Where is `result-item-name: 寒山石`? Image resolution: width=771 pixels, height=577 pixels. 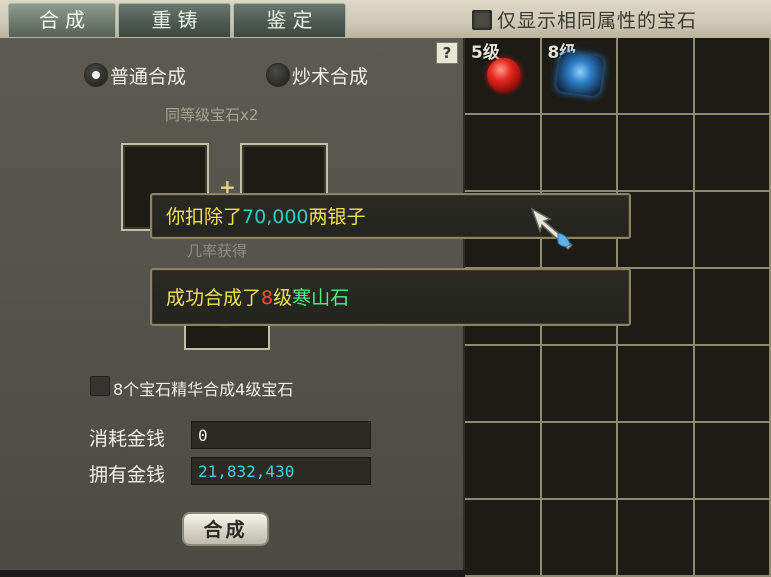 result-item-name: 寒山石 is located at coordinates (320, 298).